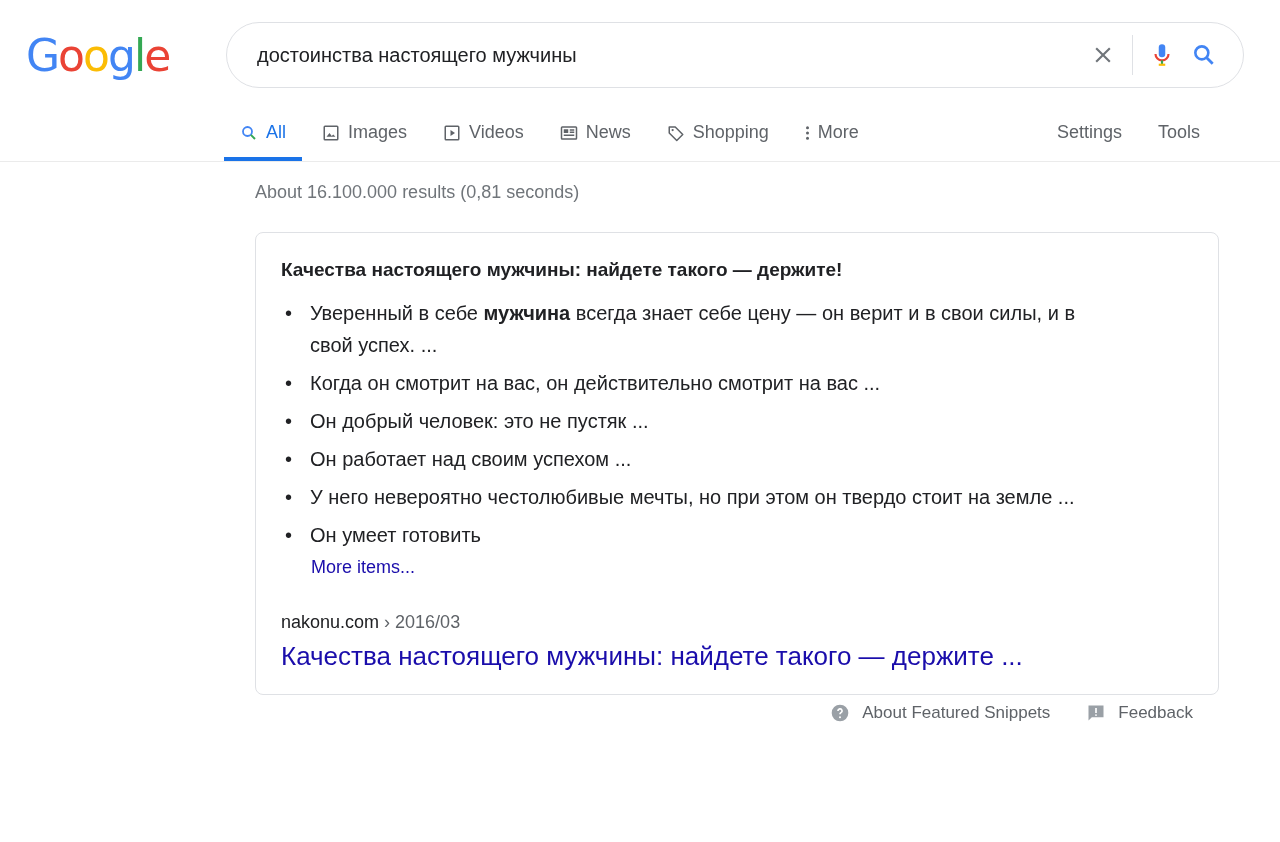 This screenshot has width=1280, height=842. I want to click on logo: Google, so click(126, 55).